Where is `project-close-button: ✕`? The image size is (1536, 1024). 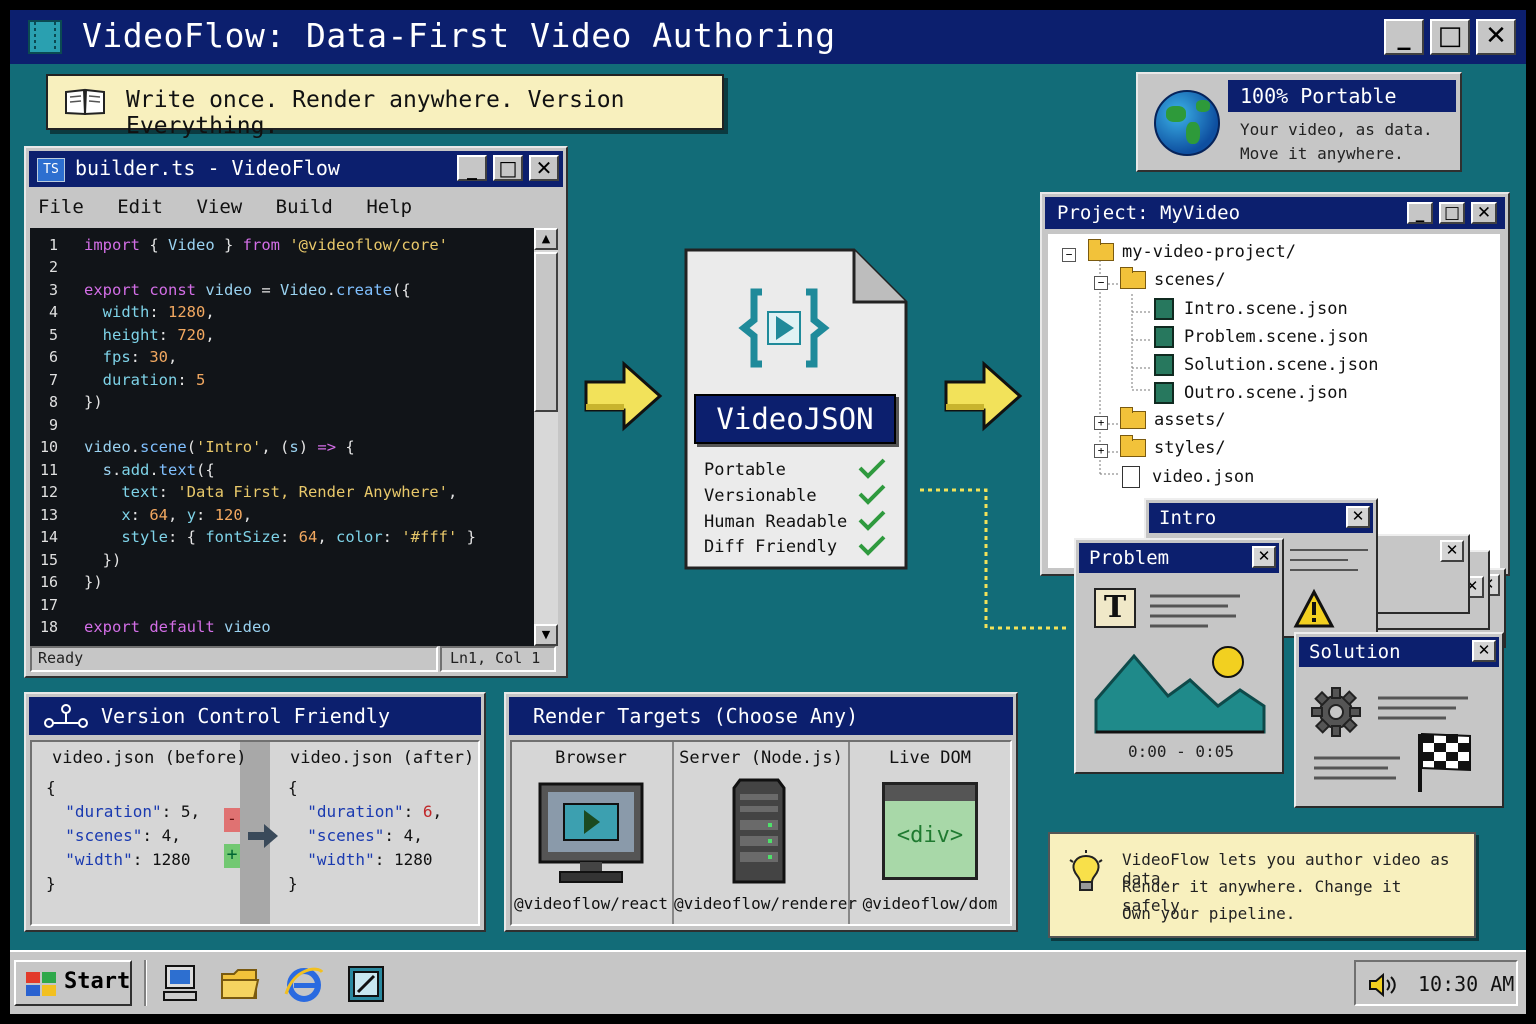
project-close-button: ✕ is located at coordinates (1484, 213).